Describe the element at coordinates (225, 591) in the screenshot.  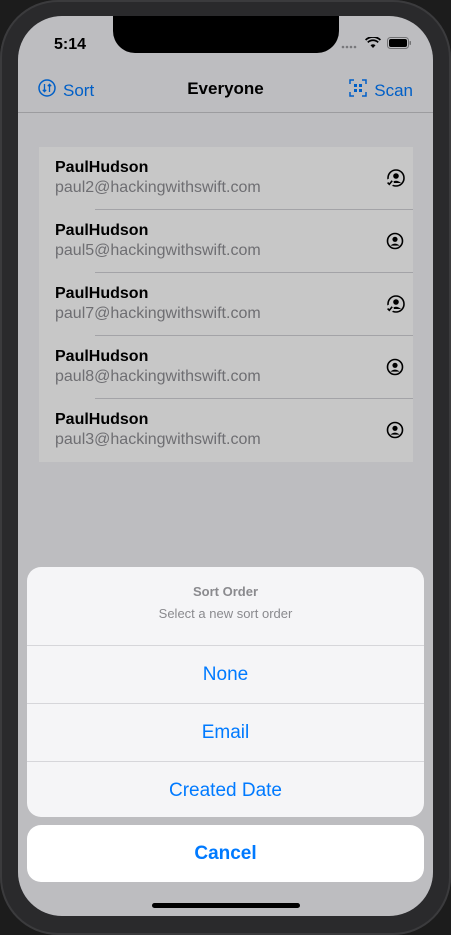
I see `action-sheet-title: Sort Order` at that location.